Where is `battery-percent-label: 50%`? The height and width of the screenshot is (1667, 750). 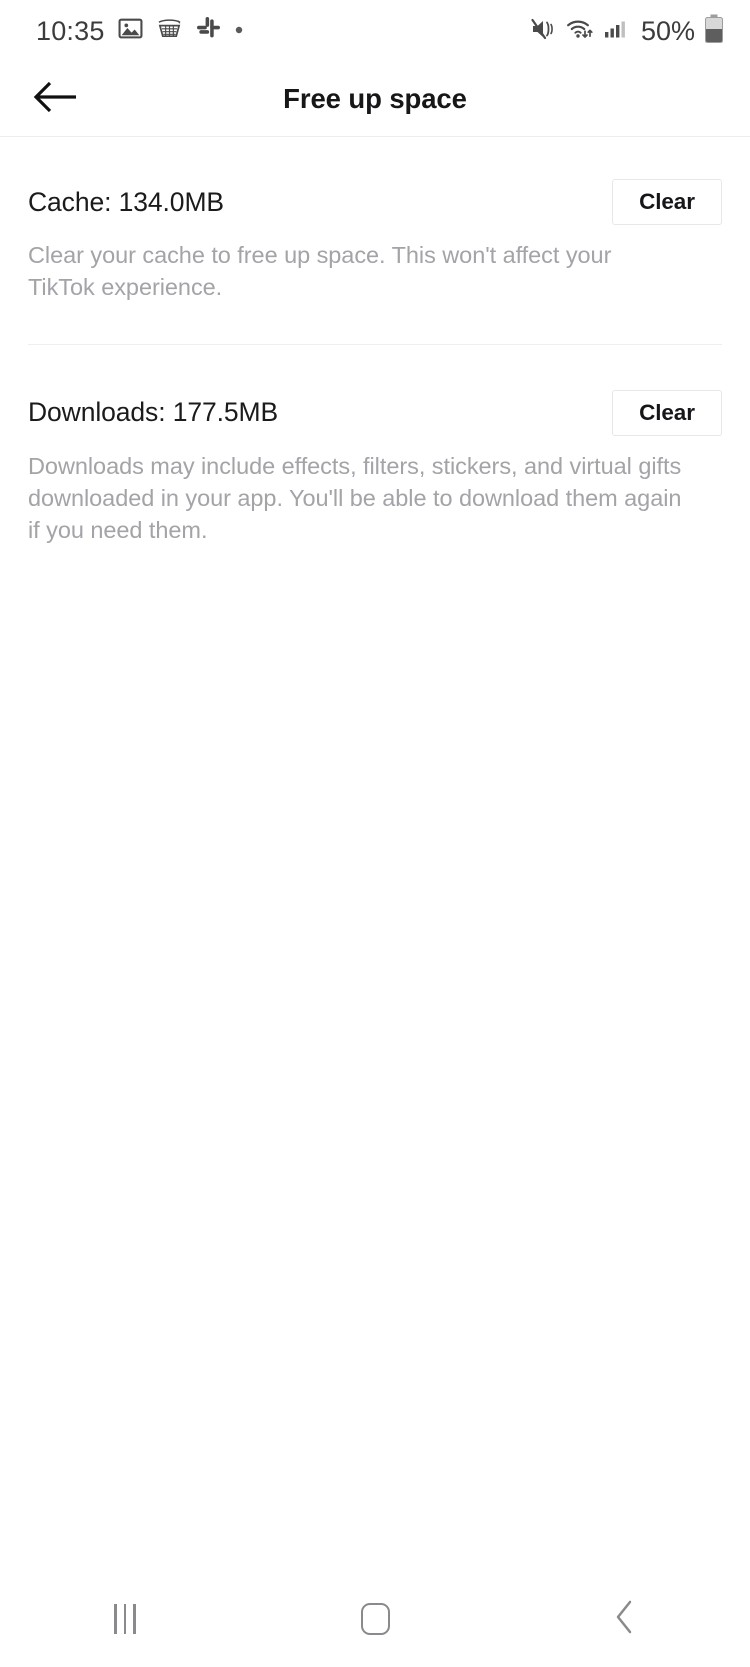 battery-percent-label: 50% is located at coordinates (667, 30).